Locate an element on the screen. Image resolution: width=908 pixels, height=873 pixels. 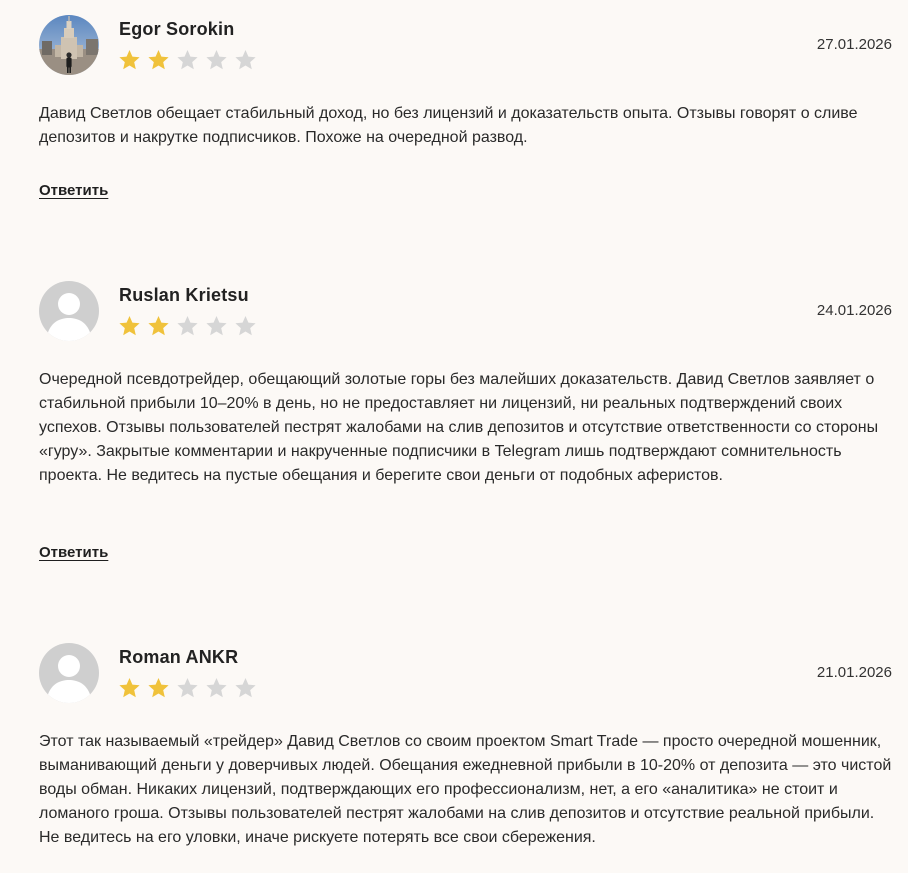
review-author: Ruslan Krietsu is located at coordinates (184, 295).